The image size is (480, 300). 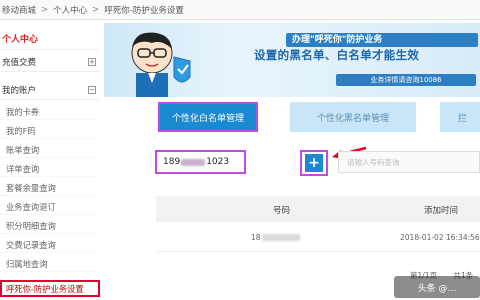 I want to click on add-button: +, so click(x=314, y=163).